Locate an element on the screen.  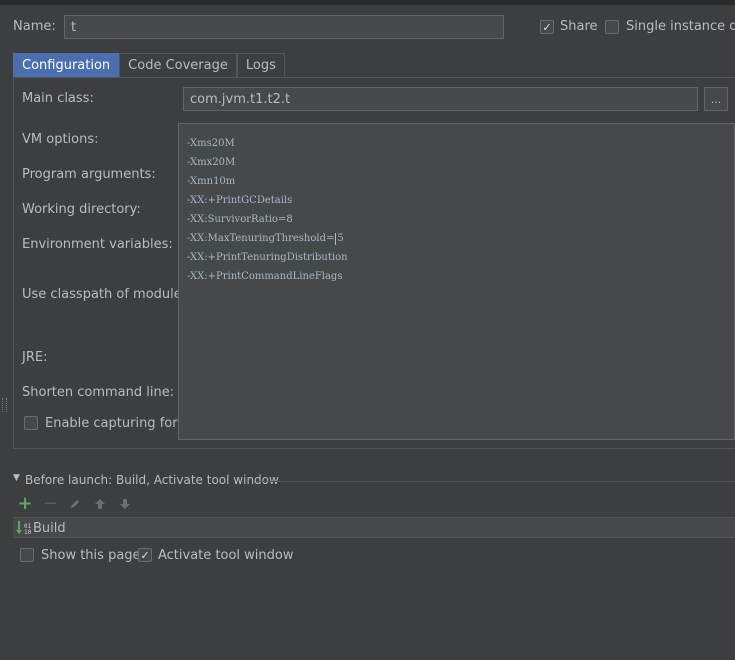
move-down-icon is located at coordinates (125, 504).